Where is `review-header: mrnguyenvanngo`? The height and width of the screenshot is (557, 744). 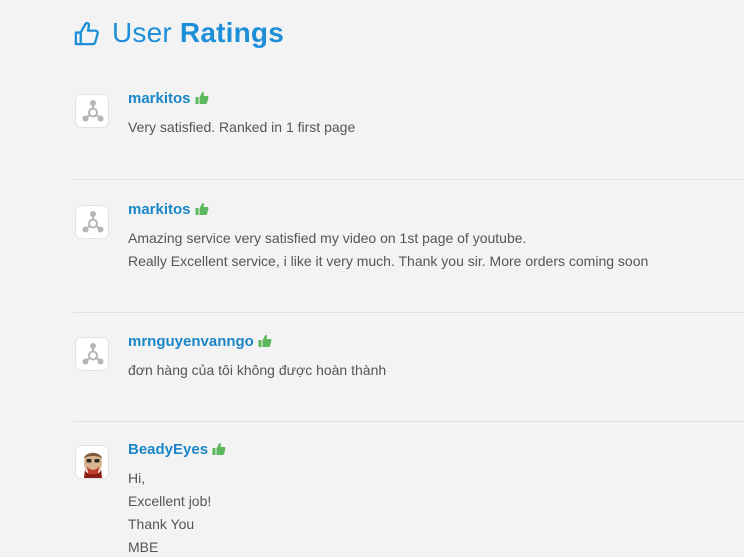 review-header: mrnguyenvanngo is located at coordinates (436, 341).